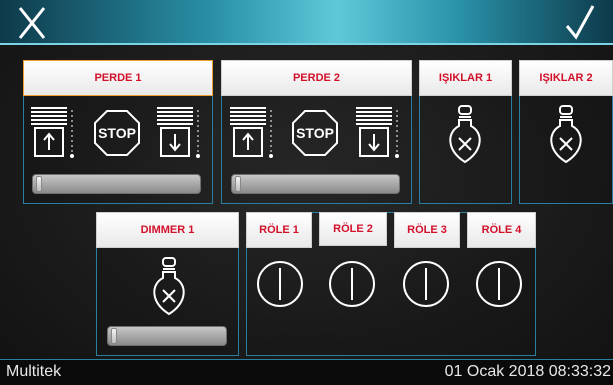 This screenshot has width=613, height=385. I want to click on relay-2-label-button: RÖLE 2, so click(353, 229).